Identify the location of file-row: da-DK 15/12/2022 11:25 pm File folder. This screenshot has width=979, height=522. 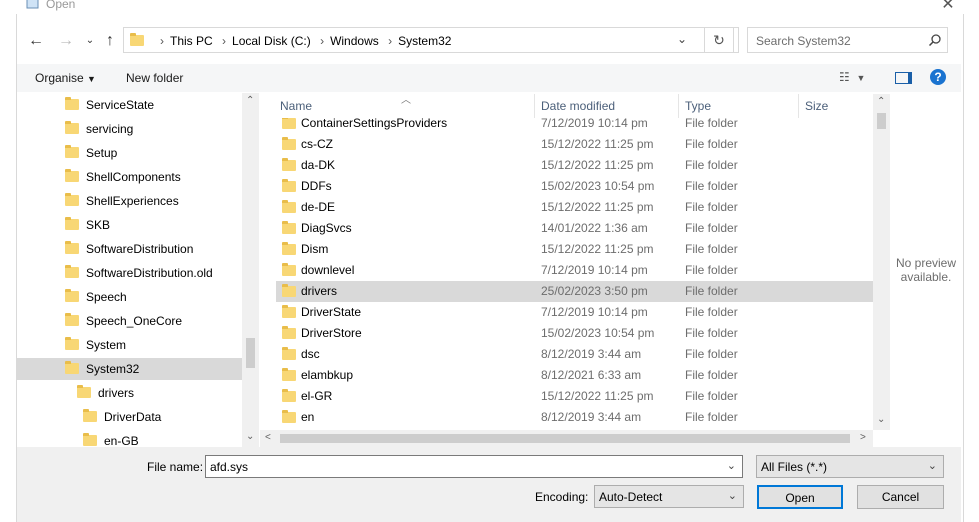
(574, 165).